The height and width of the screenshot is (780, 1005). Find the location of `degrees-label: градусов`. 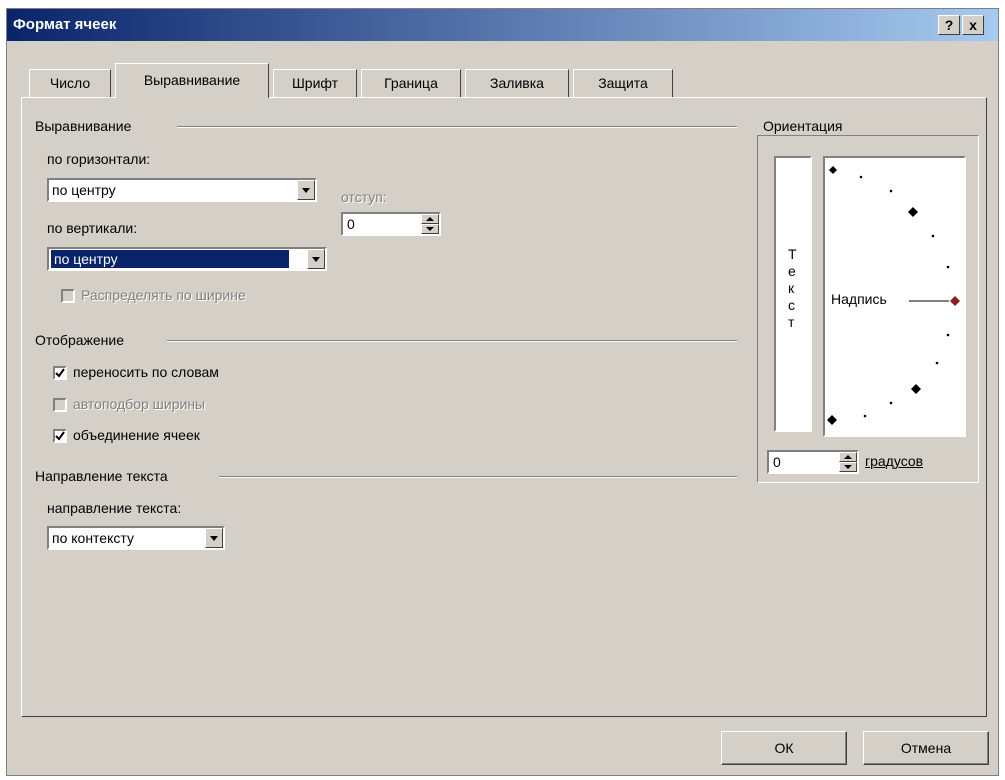

degrees-label: градусов is located at coordinates (894, 461).